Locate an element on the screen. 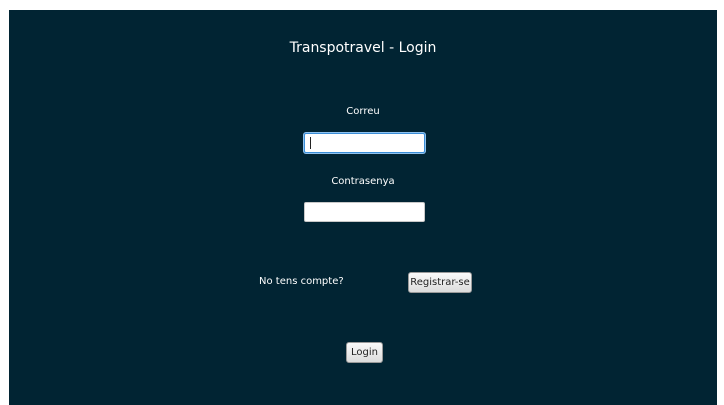 This screenshot has width=724, height=405. no-account-label: No tens compte? is located at coordinates (301, 281).